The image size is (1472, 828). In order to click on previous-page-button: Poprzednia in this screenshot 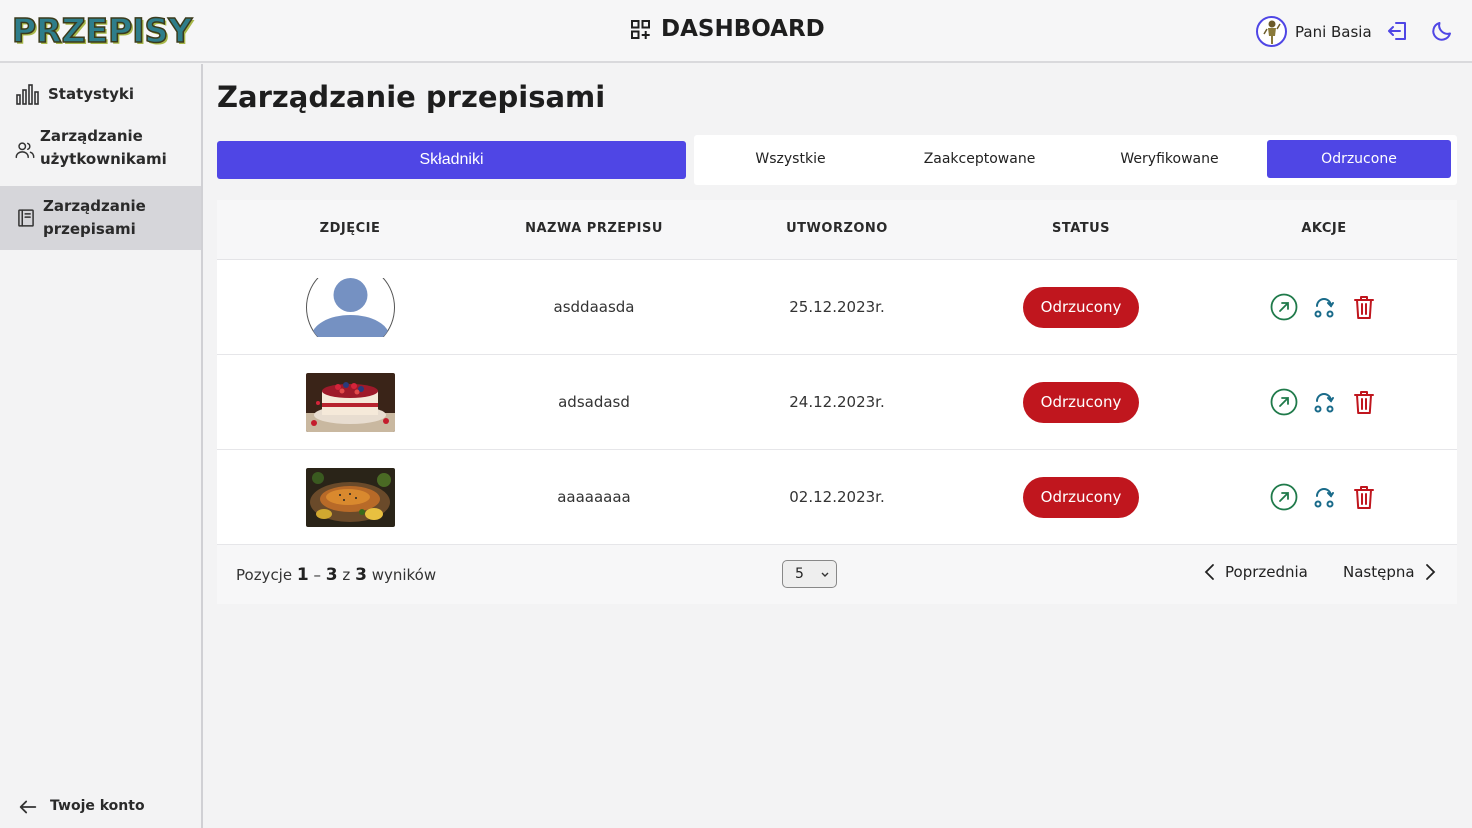, I will do `click(1255, 572)`.